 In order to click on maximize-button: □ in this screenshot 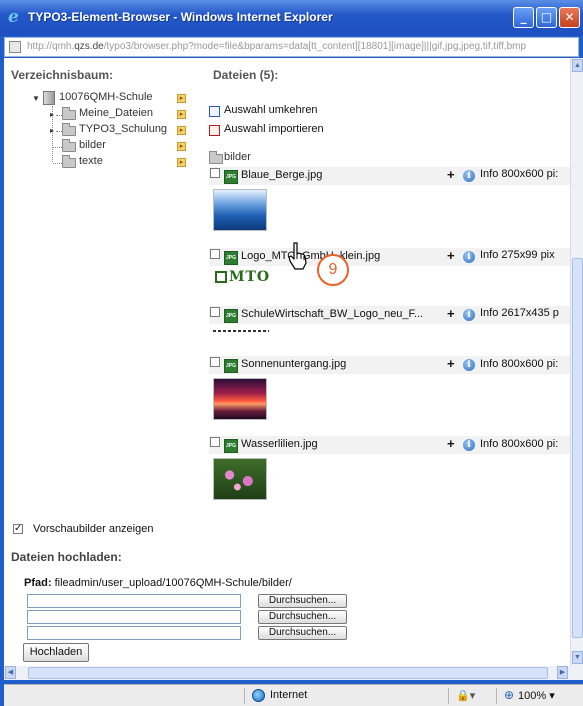, I will do `click(546, 17)`.